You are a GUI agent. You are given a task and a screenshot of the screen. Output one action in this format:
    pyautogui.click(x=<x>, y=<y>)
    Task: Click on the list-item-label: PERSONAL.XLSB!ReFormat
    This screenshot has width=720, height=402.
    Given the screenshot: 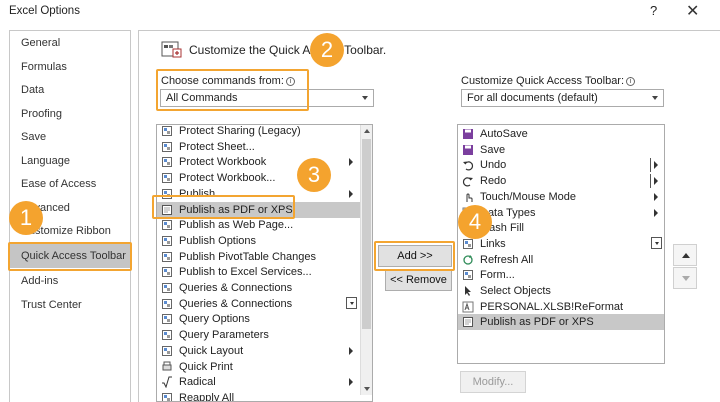 What is the action you would take?
    pyautogui.click(x=552, y=306)
    